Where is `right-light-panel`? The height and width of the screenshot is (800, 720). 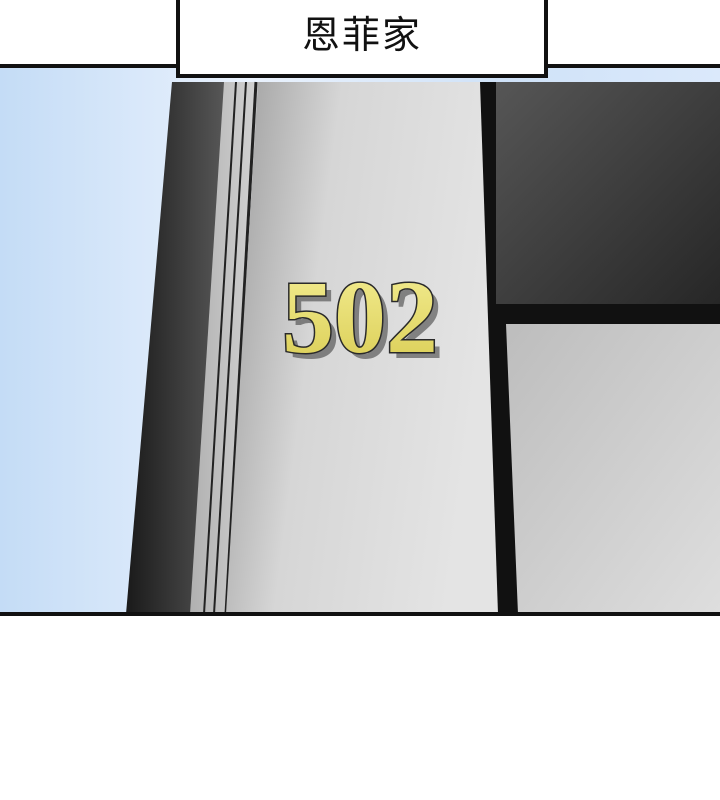
right-light-panel is located at coordinates (613, 469).